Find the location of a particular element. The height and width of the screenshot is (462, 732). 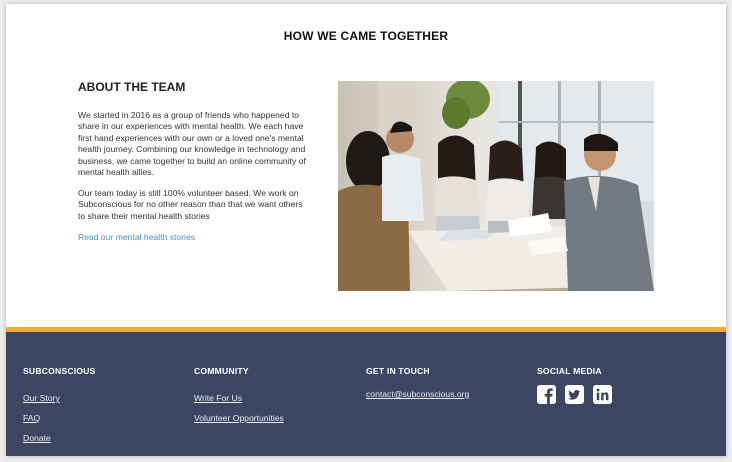

footer-heading-contact: GET IN TOUCH is located at coordinates (398, 371).